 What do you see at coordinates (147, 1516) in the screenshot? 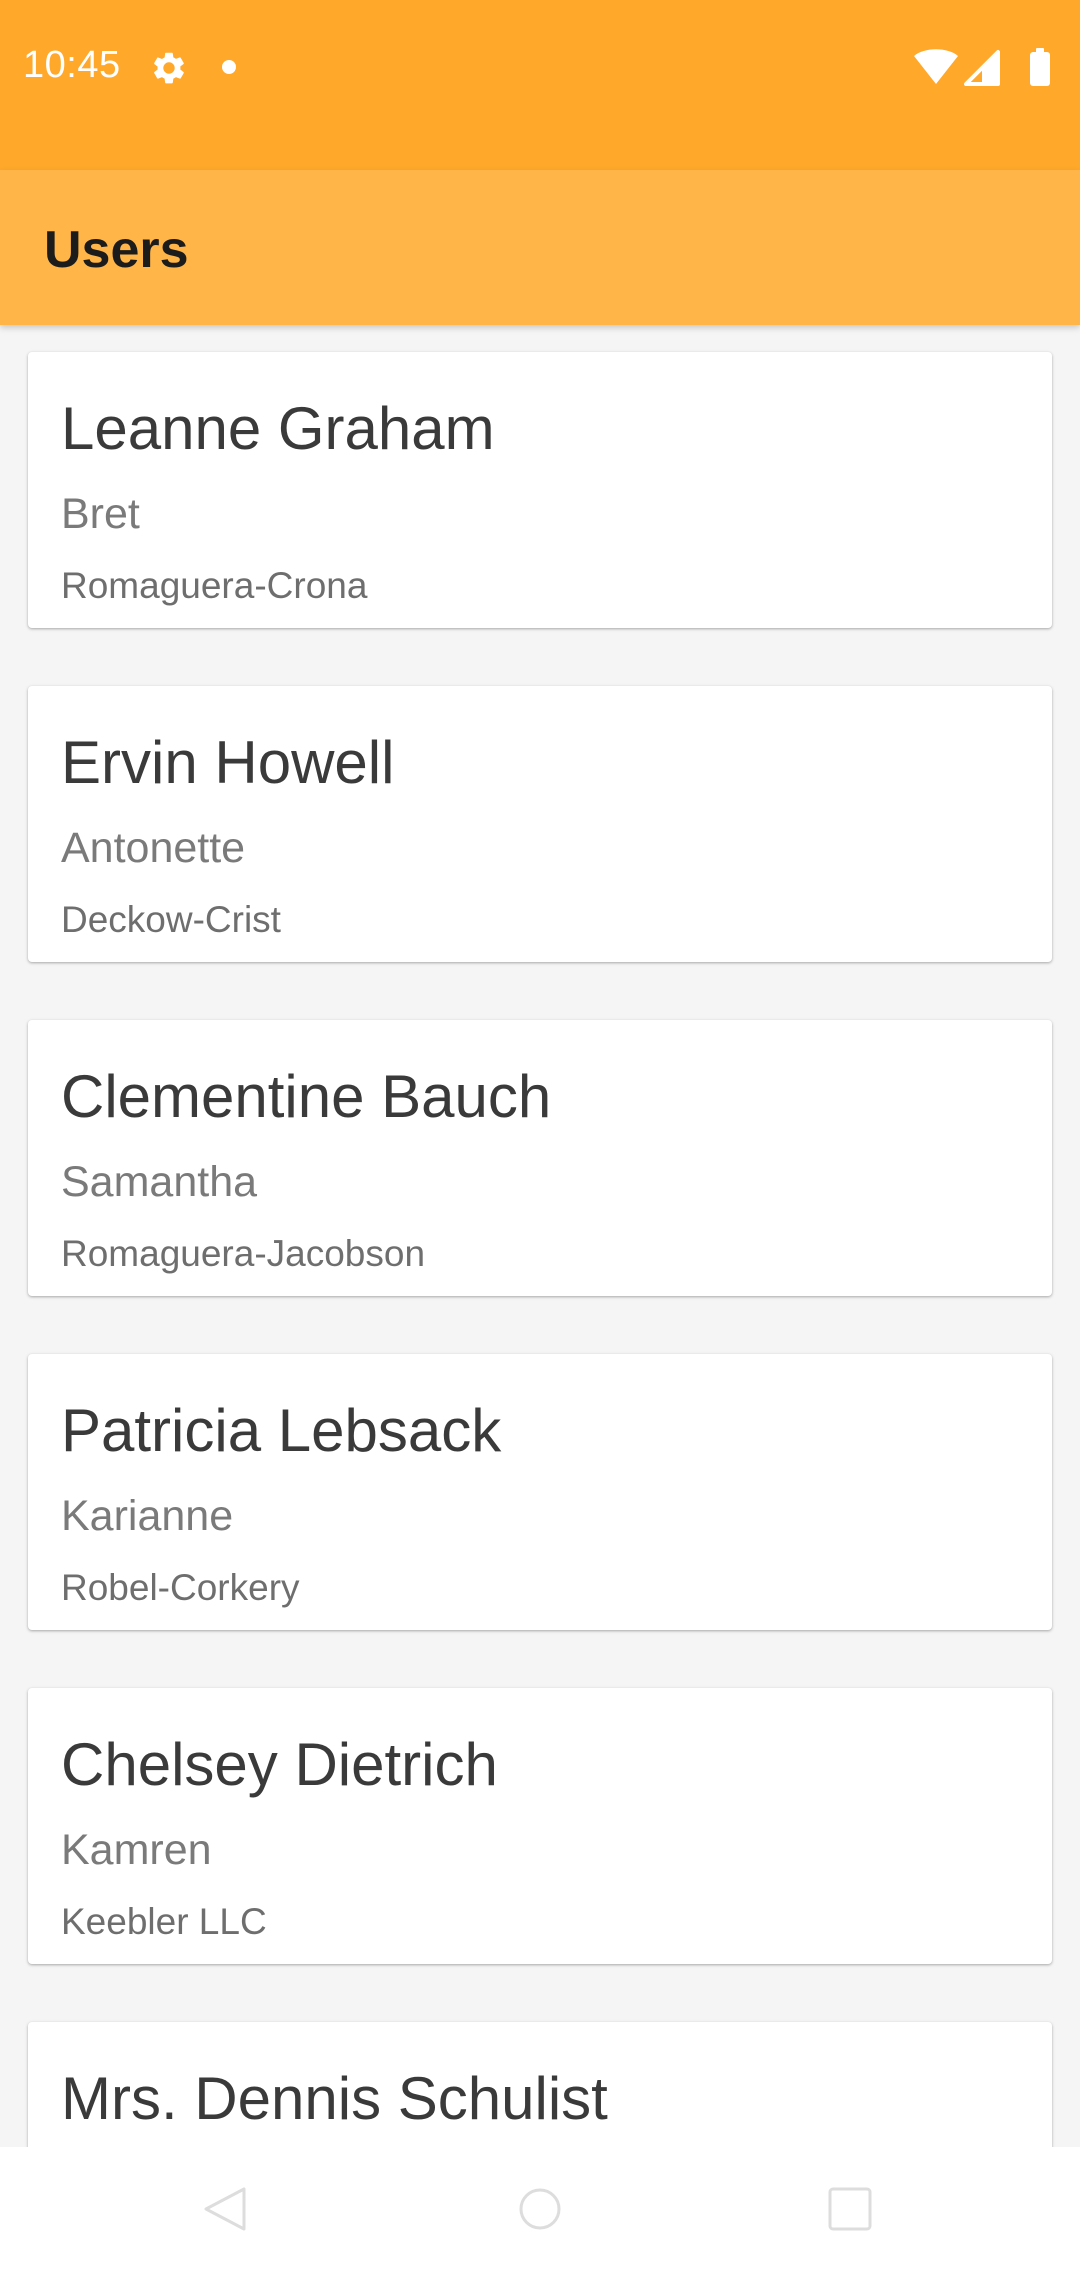
I see `user-username: Karianne` at bounding box center [147, 1516].